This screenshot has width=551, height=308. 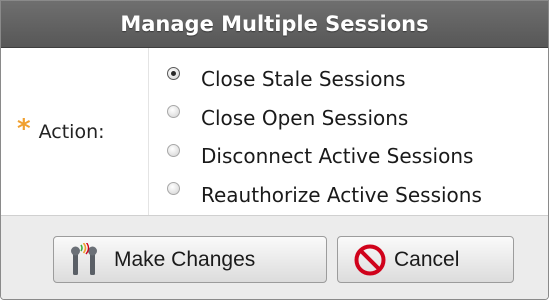 What do you see at coordinates (370, 260) in the screenshot?
I see `prohibited-icon` at bounding box center [370, 260].